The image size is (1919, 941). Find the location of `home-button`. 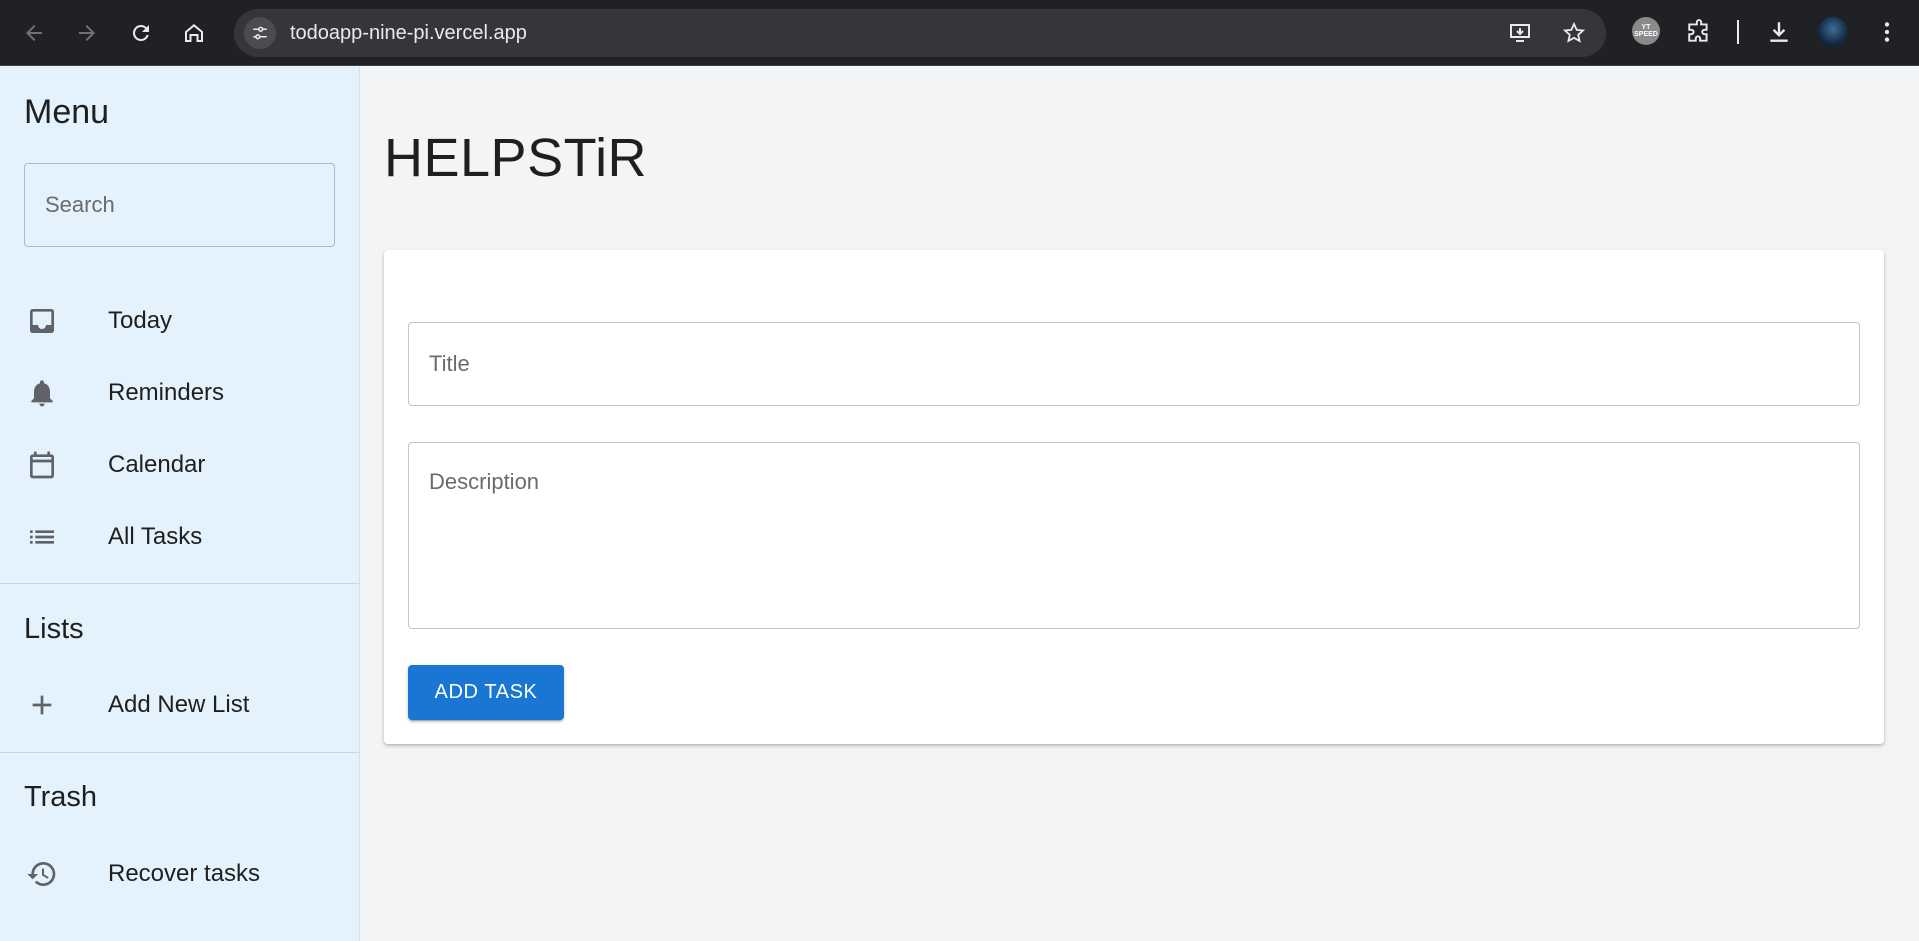

home-button is located at coordinates (194, 33).